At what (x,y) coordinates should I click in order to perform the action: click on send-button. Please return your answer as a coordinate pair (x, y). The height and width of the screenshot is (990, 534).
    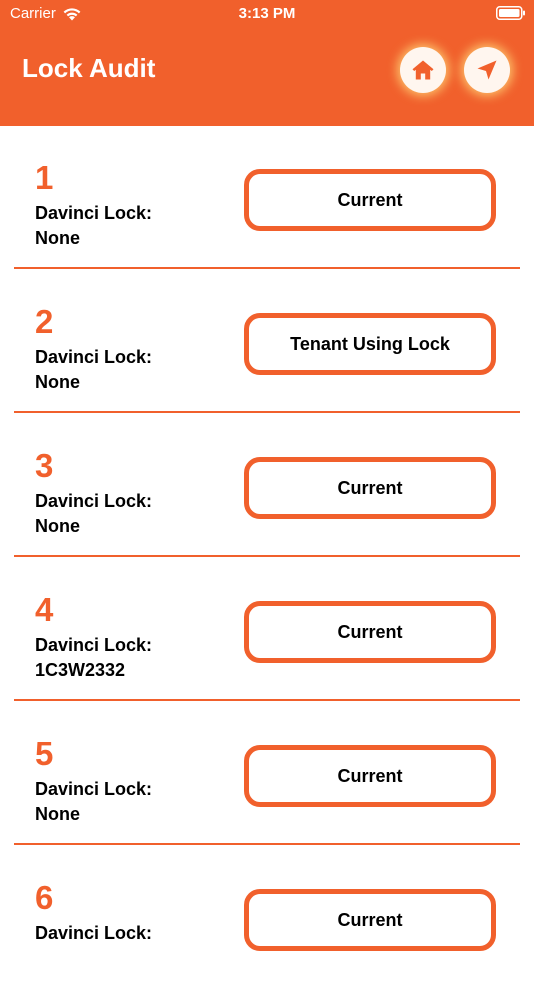
    Looking at the image, I should click on (487, 70).